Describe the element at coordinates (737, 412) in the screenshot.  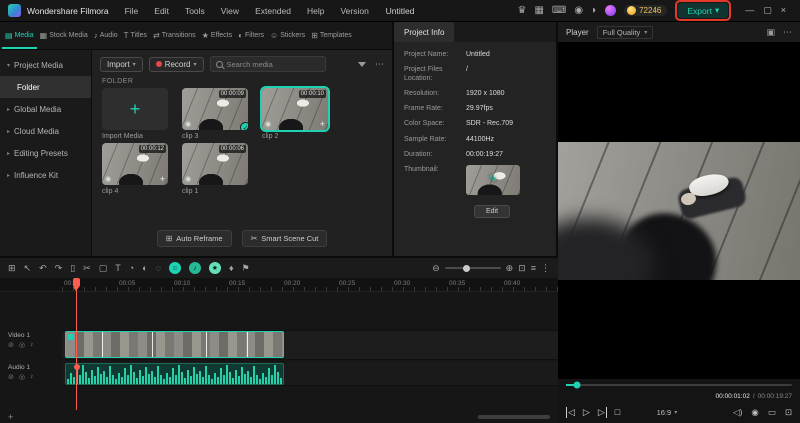
I see `volume-icon: ◁)` at that location.